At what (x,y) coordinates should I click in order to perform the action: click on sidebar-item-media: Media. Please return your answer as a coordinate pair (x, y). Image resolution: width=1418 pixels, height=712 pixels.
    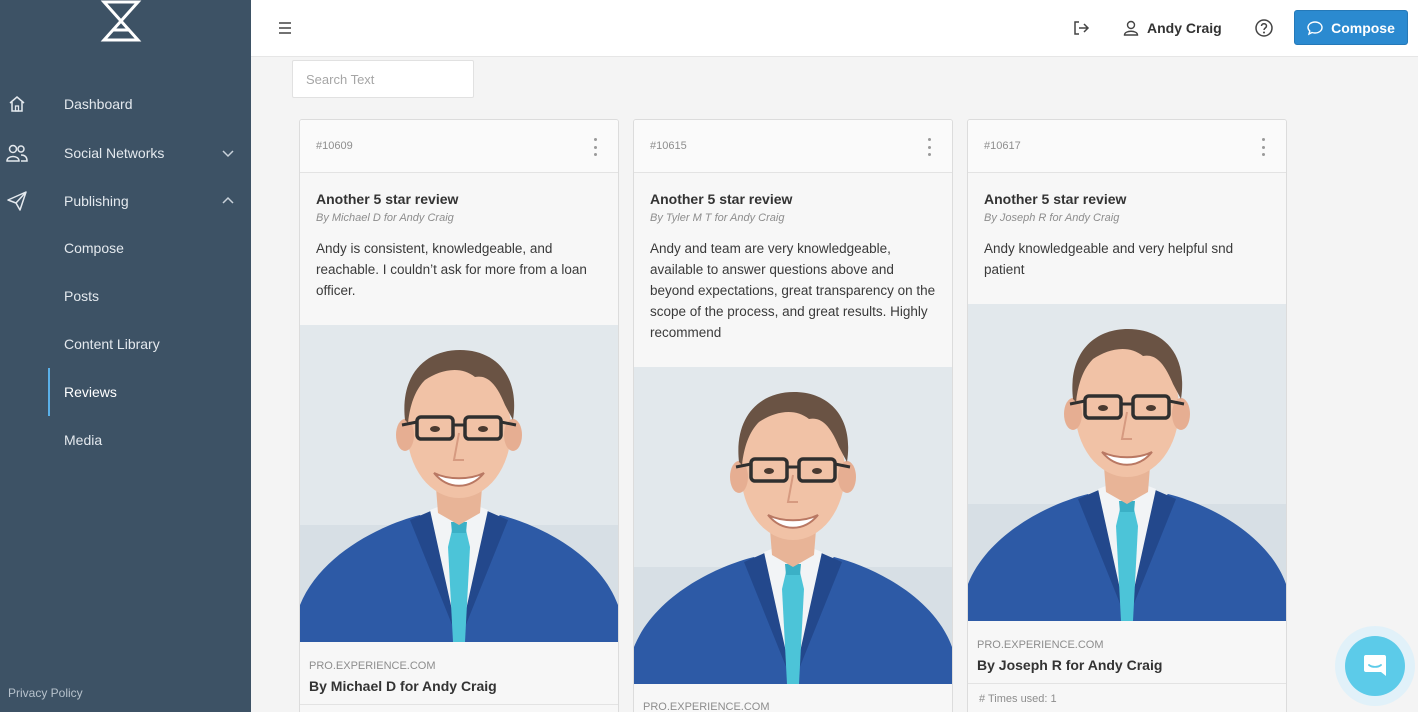
    Looking at the image, I should click on (149, 440).